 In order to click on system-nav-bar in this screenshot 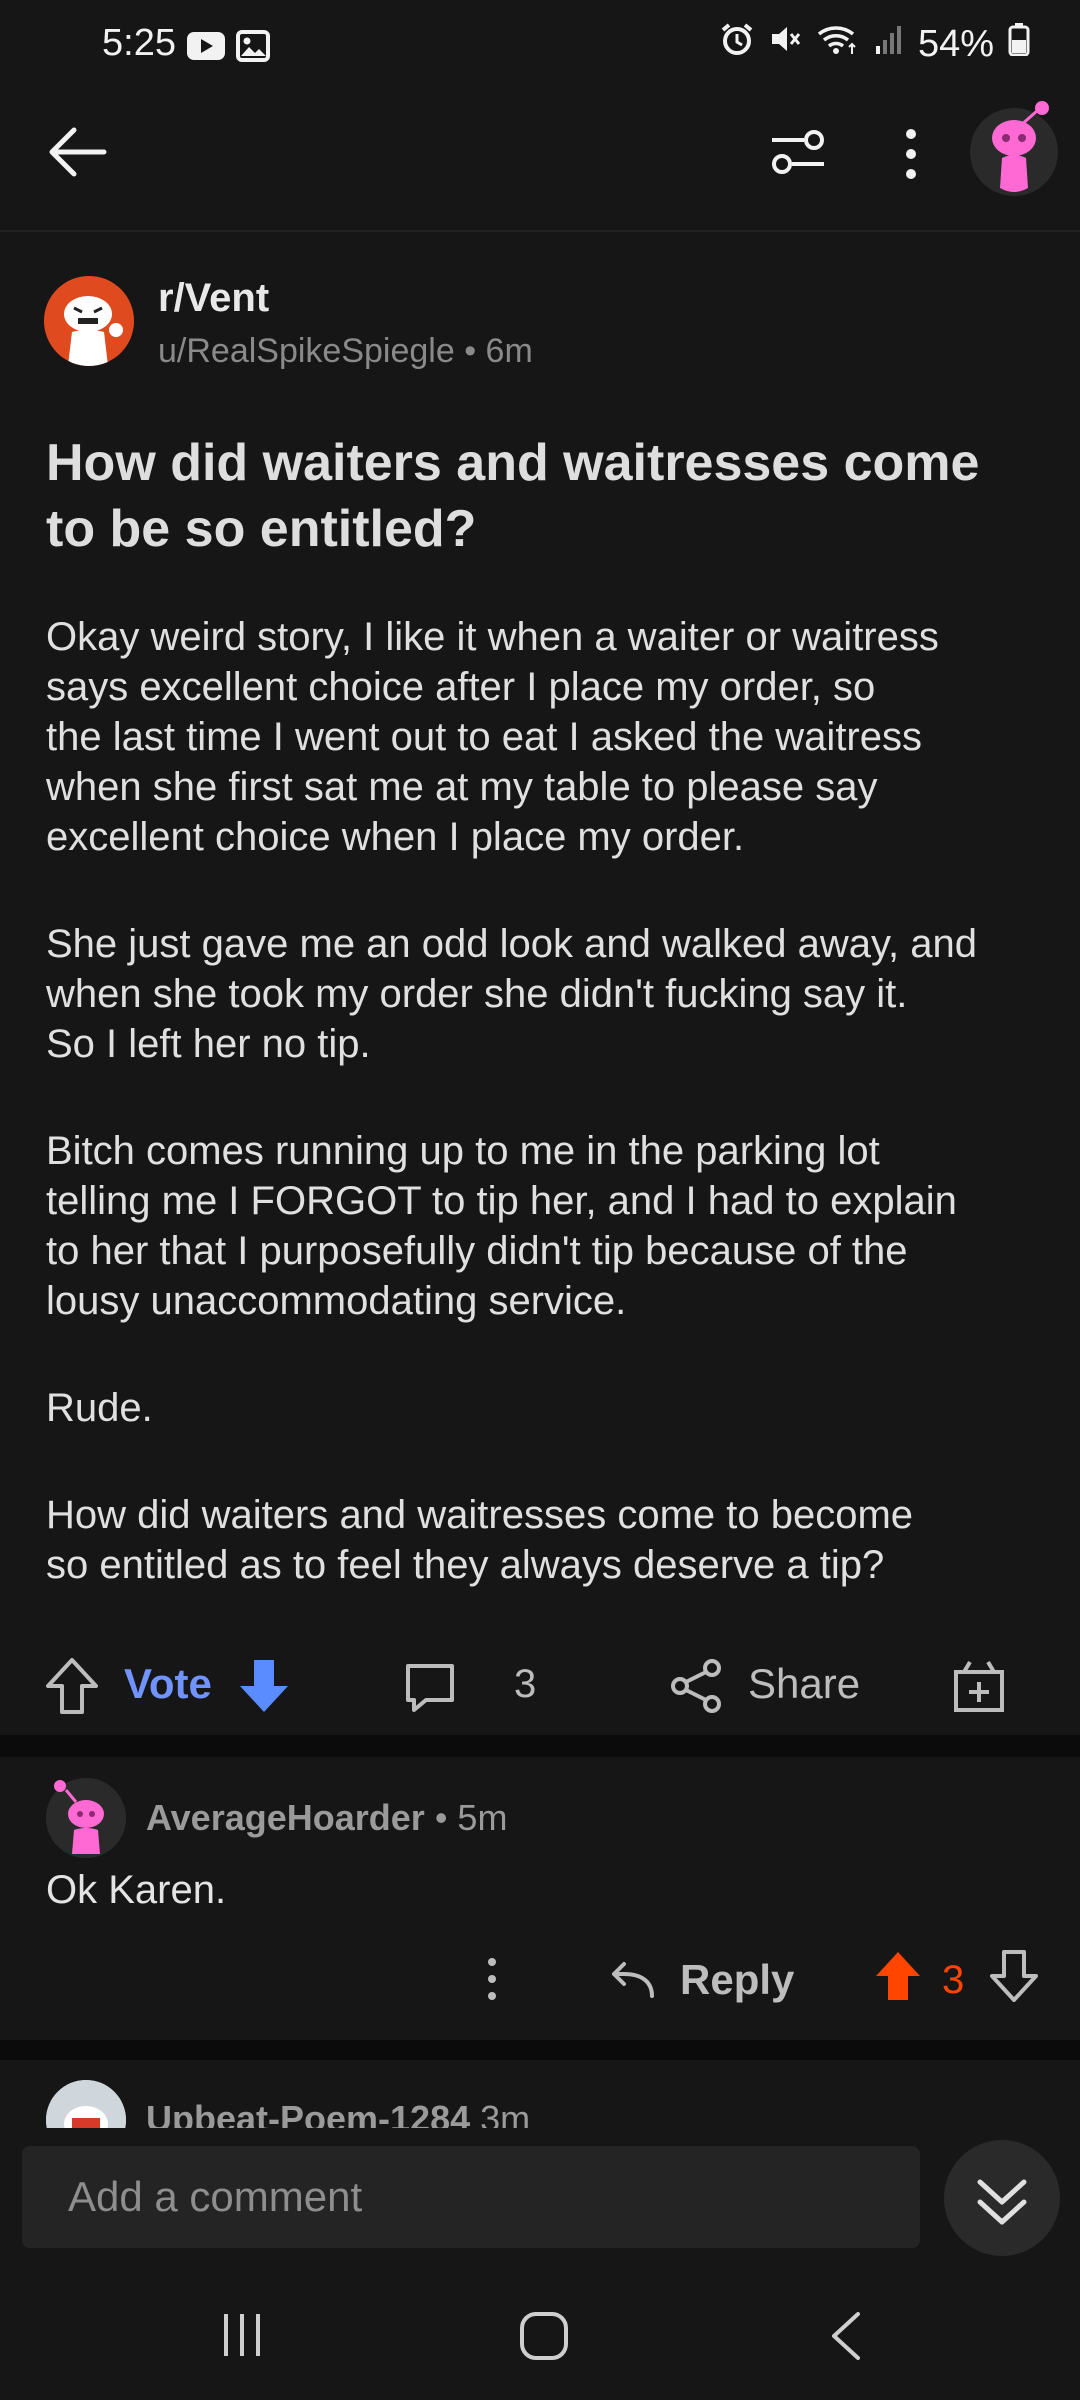, I will do `click(540, 2334)`.